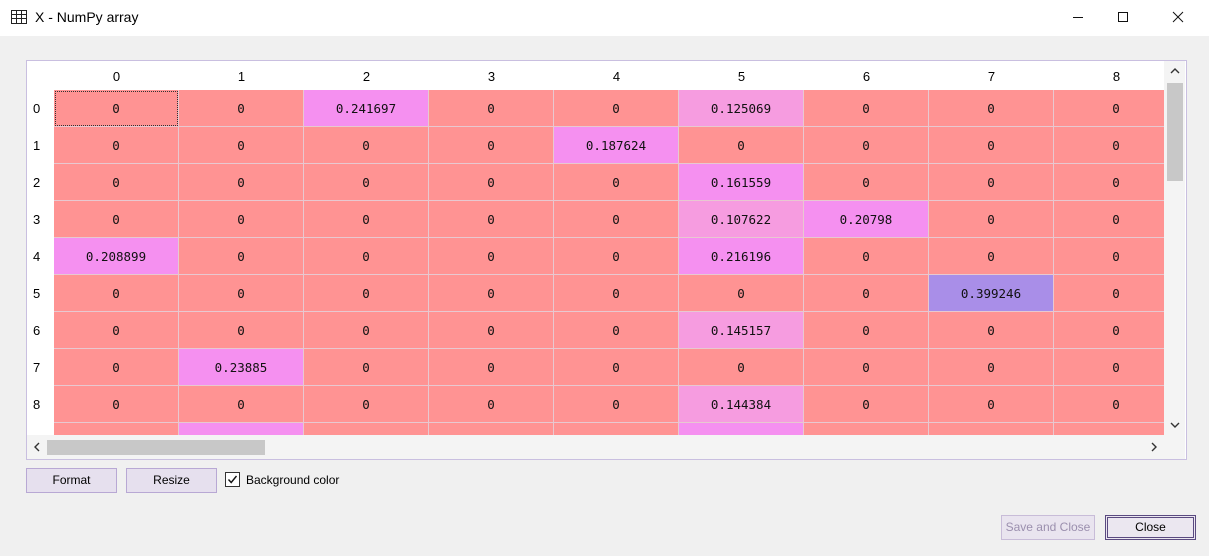  What do you see at coordinates (1150, 527) in the screenshot?
I see `close-button: Close` at bounding box center [1150, 527].